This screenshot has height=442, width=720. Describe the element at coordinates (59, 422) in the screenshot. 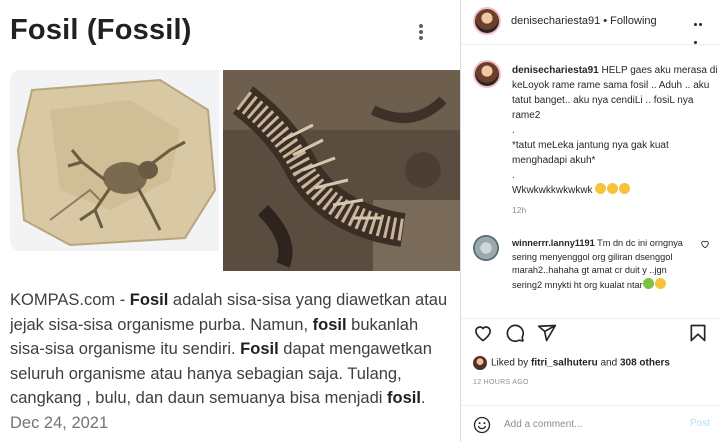

I see `result-date: Dec 24, 2021` at that location.